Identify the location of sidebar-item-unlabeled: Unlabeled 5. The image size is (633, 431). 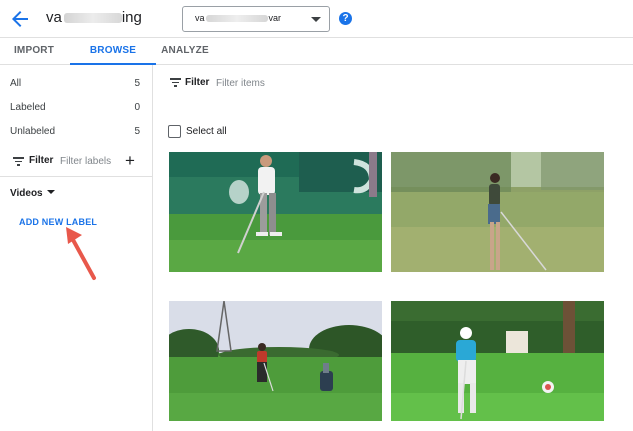
(76, 131).